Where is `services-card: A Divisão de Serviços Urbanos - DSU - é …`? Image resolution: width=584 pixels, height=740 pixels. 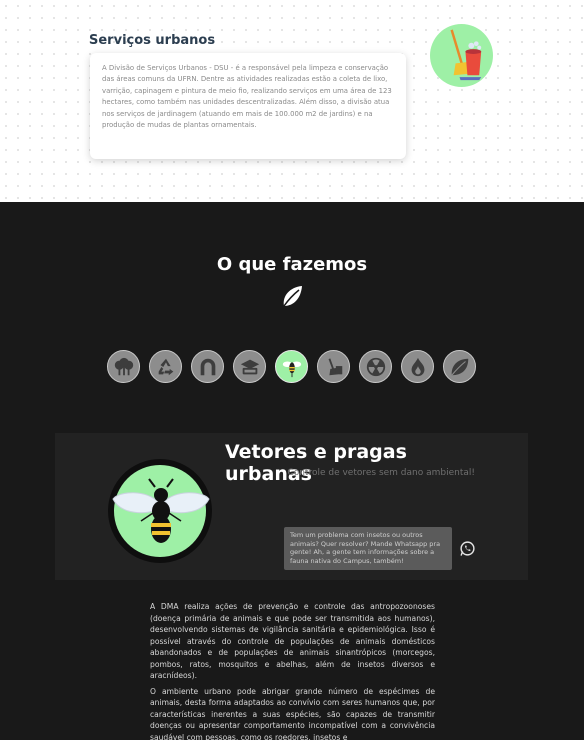 services-card: A Divisão de Serviços Urbanos - DSU - é … is located at coordinates (248, 106).